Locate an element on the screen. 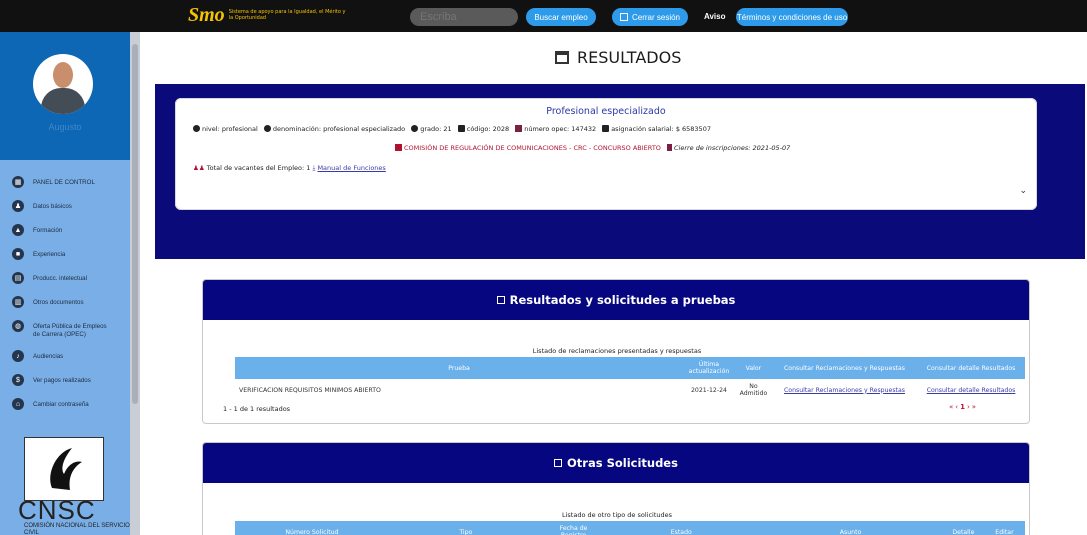 The height and width of the screenshot is (535, 1087). logout-label: Cerrar sesión is located at coordinates (655, 17).